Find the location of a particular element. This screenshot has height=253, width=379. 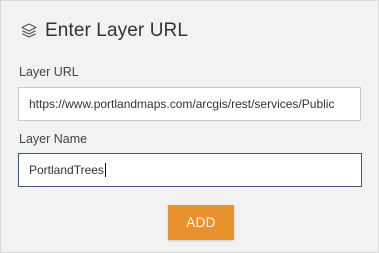

panel-header: Enter Layer URL is located at coordinates (103, 31).